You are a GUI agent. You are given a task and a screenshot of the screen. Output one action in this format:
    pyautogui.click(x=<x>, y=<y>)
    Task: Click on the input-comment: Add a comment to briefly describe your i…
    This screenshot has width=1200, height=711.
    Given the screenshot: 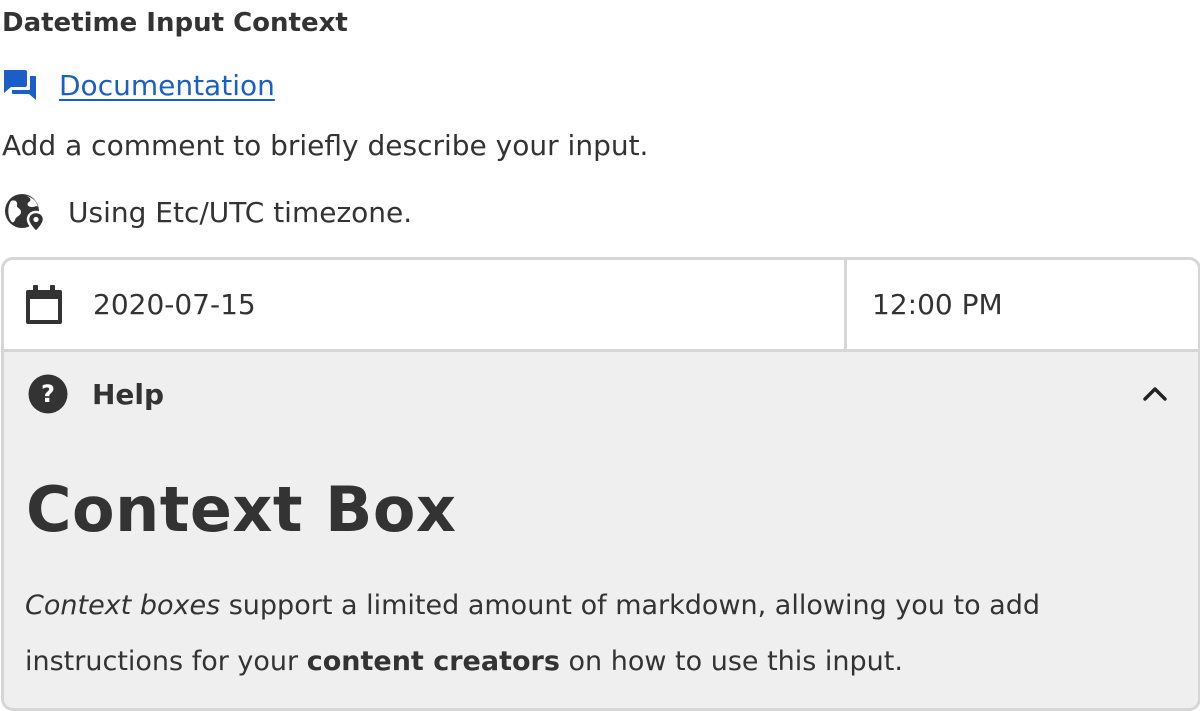 What is the action you would take?
    pyautogui.click(x=325, y=145)
    